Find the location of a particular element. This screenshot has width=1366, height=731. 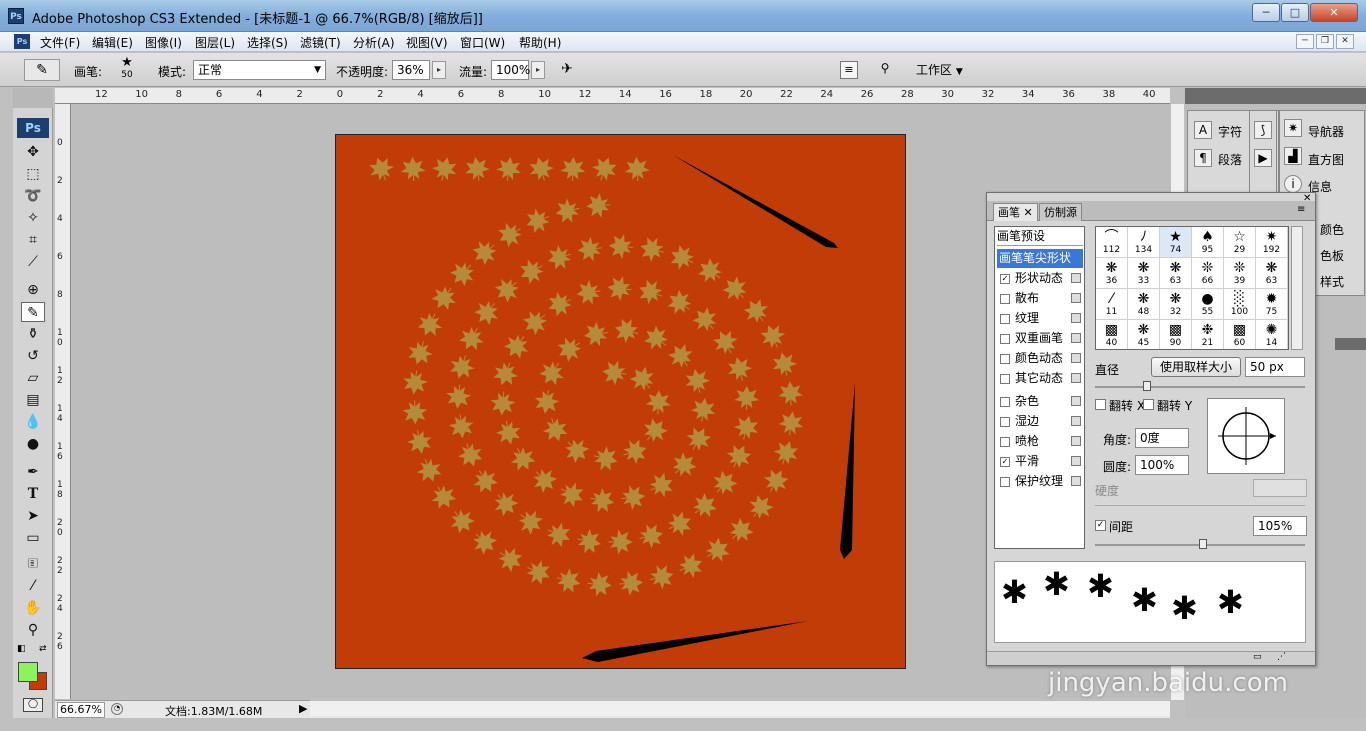

eyedropper-tool-icon: ⁄ is located at coordinates (33, 586).